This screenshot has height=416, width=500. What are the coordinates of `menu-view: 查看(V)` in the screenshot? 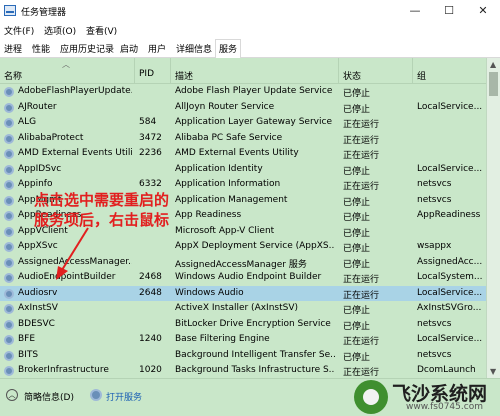 It's located at (101, 30).